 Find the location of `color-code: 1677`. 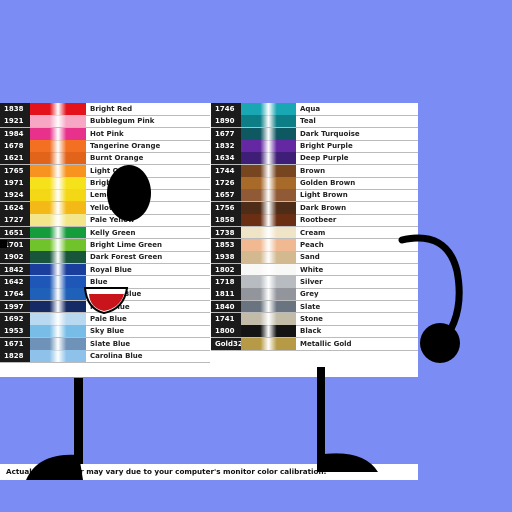

color-code: 1677 is located at coordinates (226, 134).